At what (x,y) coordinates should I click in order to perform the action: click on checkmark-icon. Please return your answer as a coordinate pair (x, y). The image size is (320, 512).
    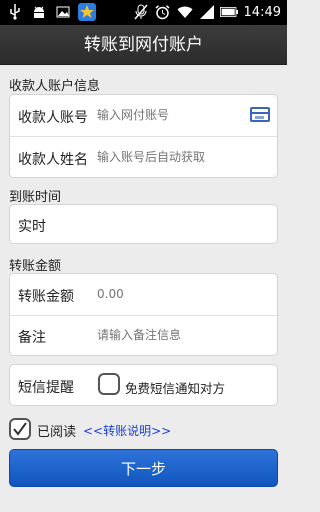
    Looking at the image, I should click on (20, 429).